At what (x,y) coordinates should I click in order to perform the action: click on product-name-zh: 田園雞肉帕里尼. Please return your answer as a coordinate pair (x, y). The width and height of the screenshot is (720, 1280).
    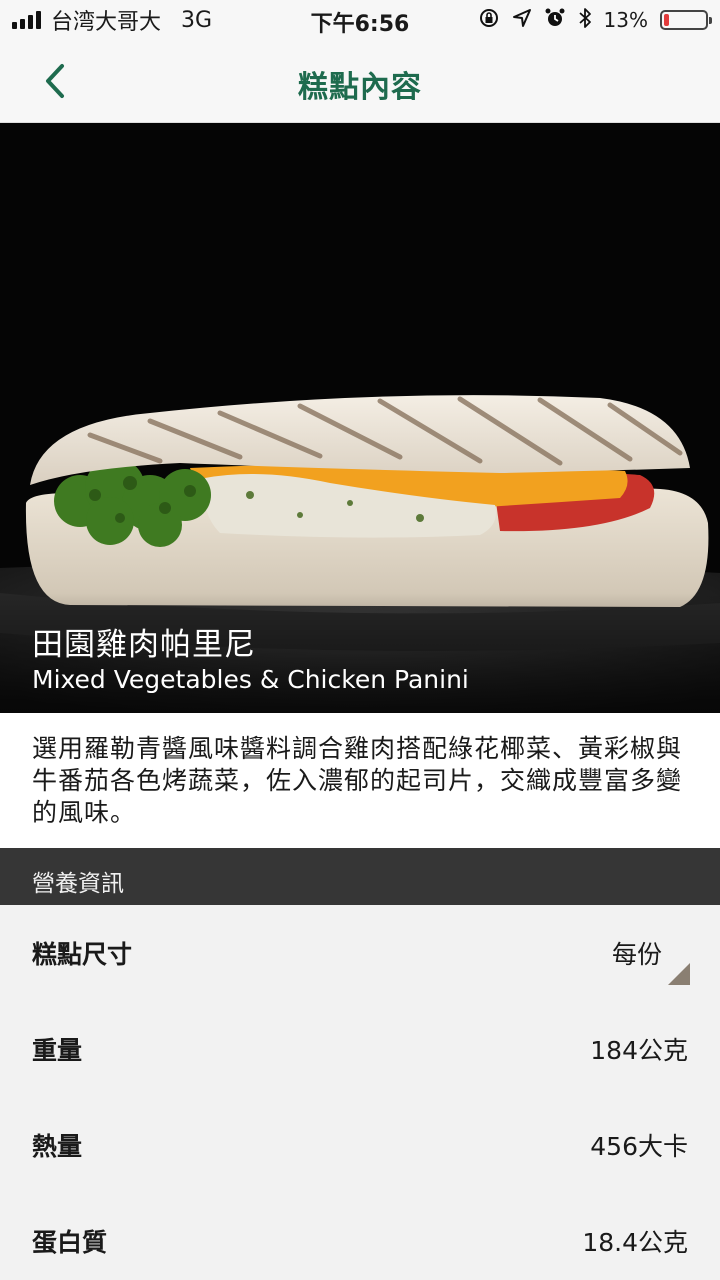
    Looking at the image, I should click on (144, 645).